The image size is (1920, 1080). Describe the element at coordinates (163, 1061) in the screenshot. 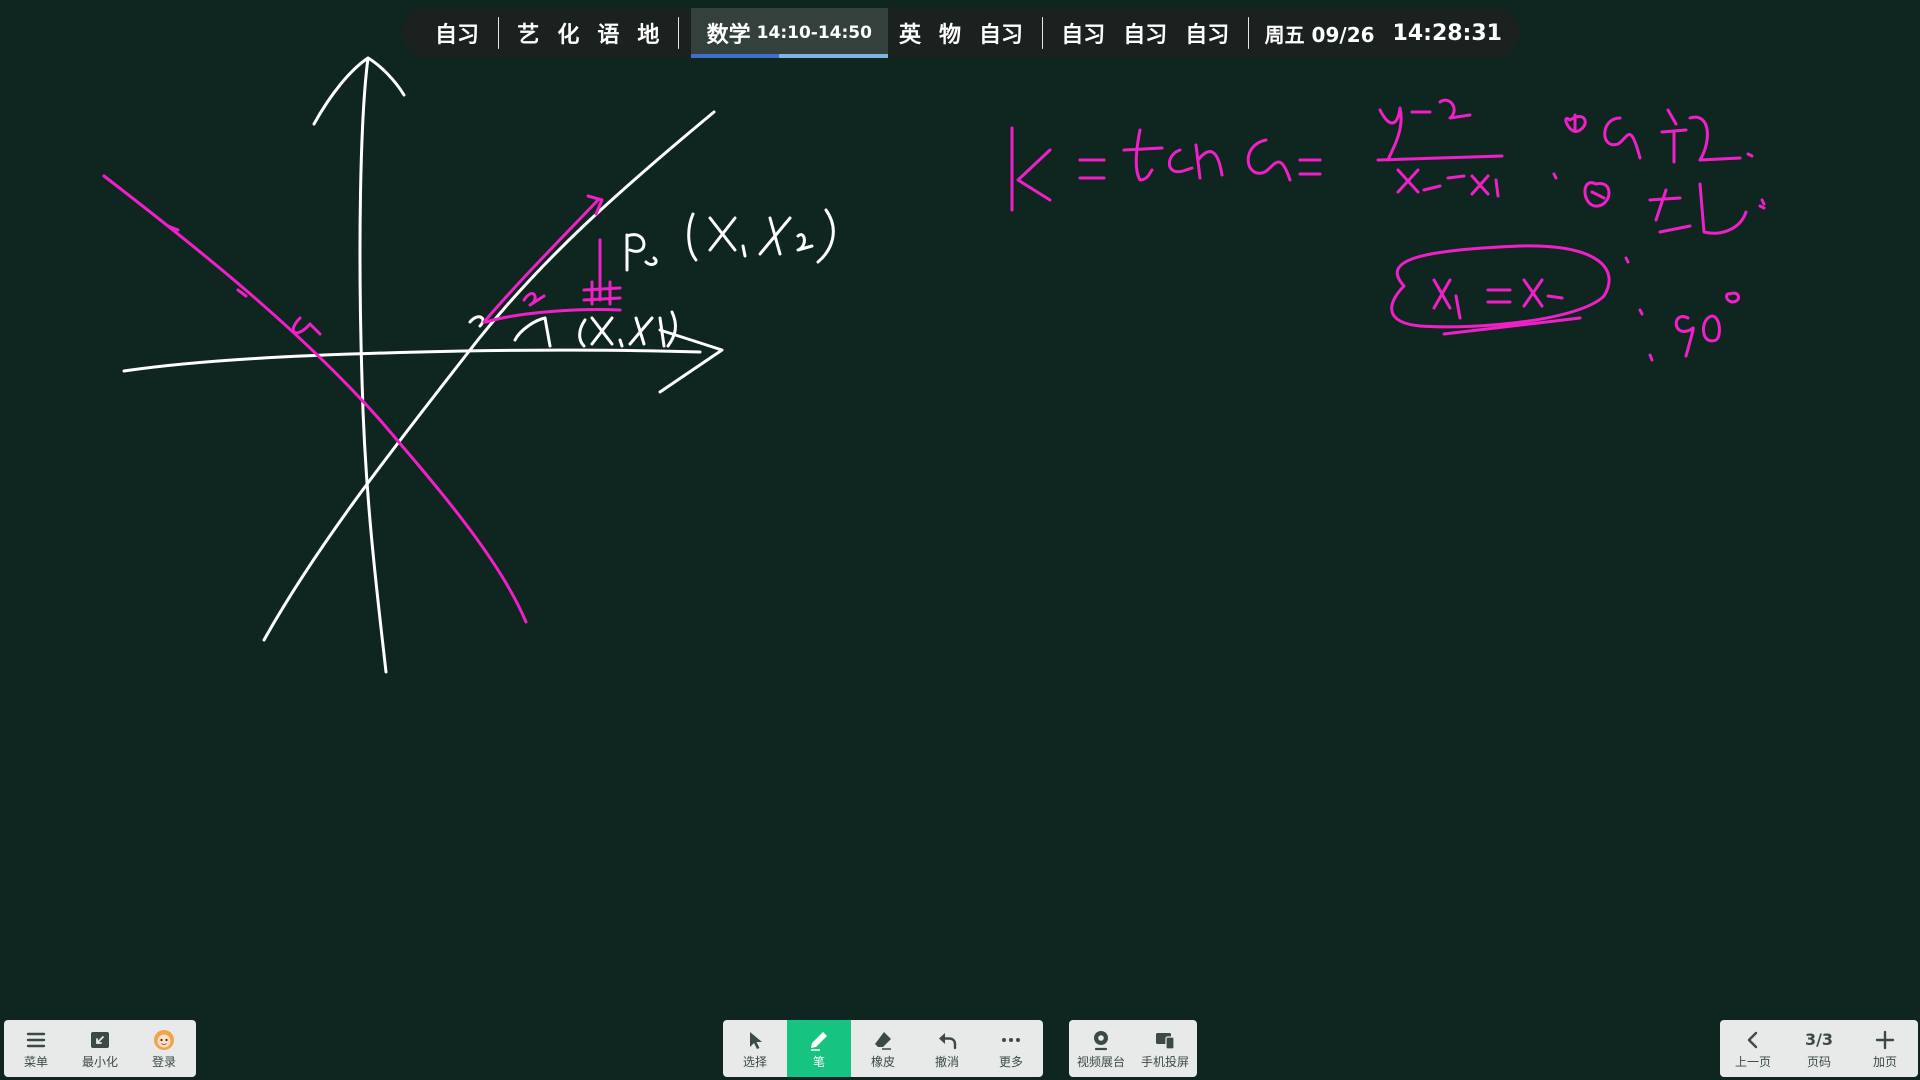

I see `login-label: 登录` at that location.